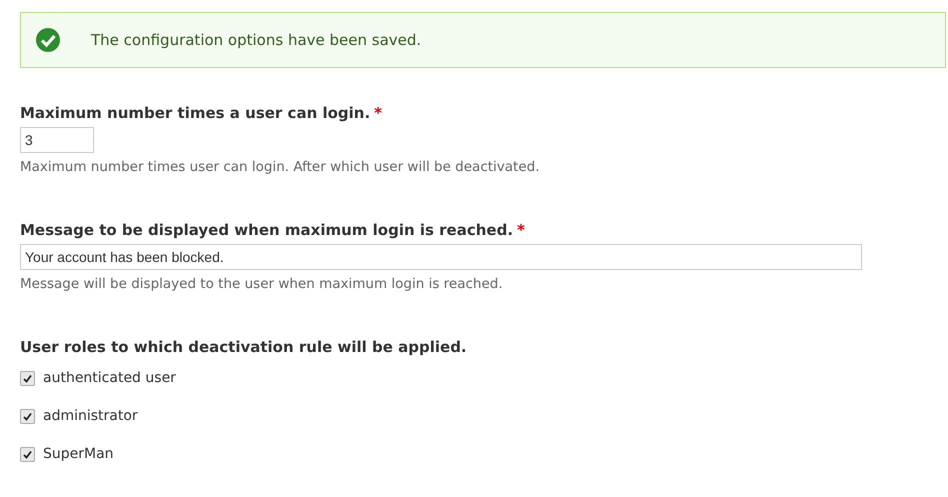 Image resolution: width=948 pixels, height=497 pixels. What do you see at coordinates (267, 230) in the screenshot?
I see `field-label: Message to be displayed when maximum login is reached.` at bounding box center [267, 230].